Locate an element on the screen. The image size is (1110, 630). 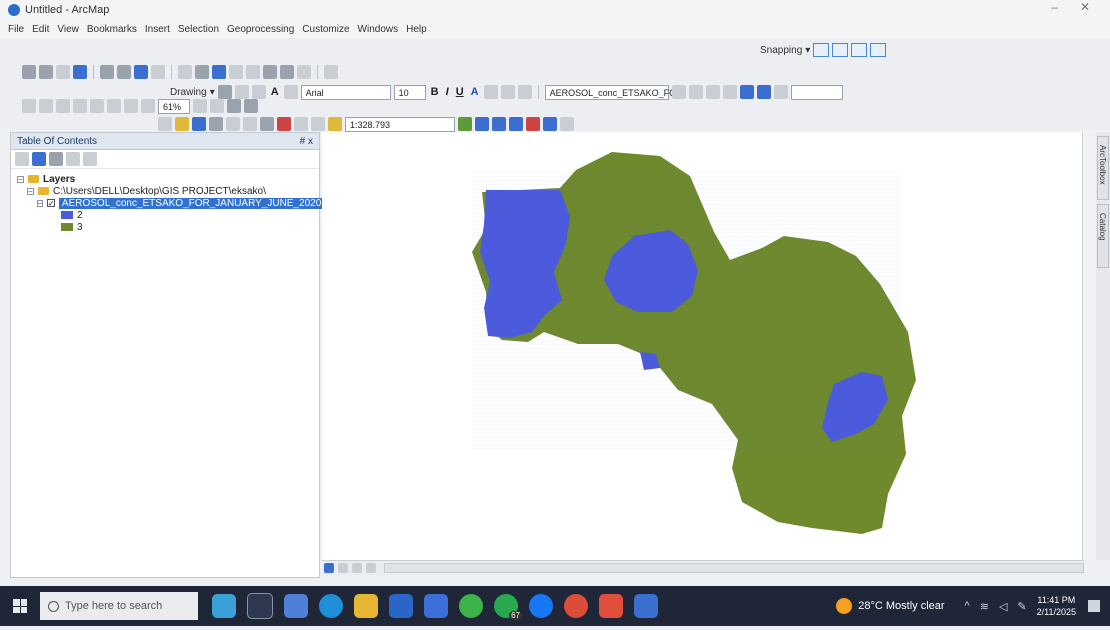
delete-icon is located at coordinates (284, 124).